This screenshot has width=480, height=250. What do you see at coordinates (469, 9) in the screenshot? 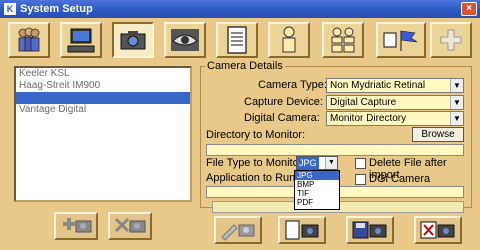
I see `close-icon: ×` at bounding box center [469, 9].